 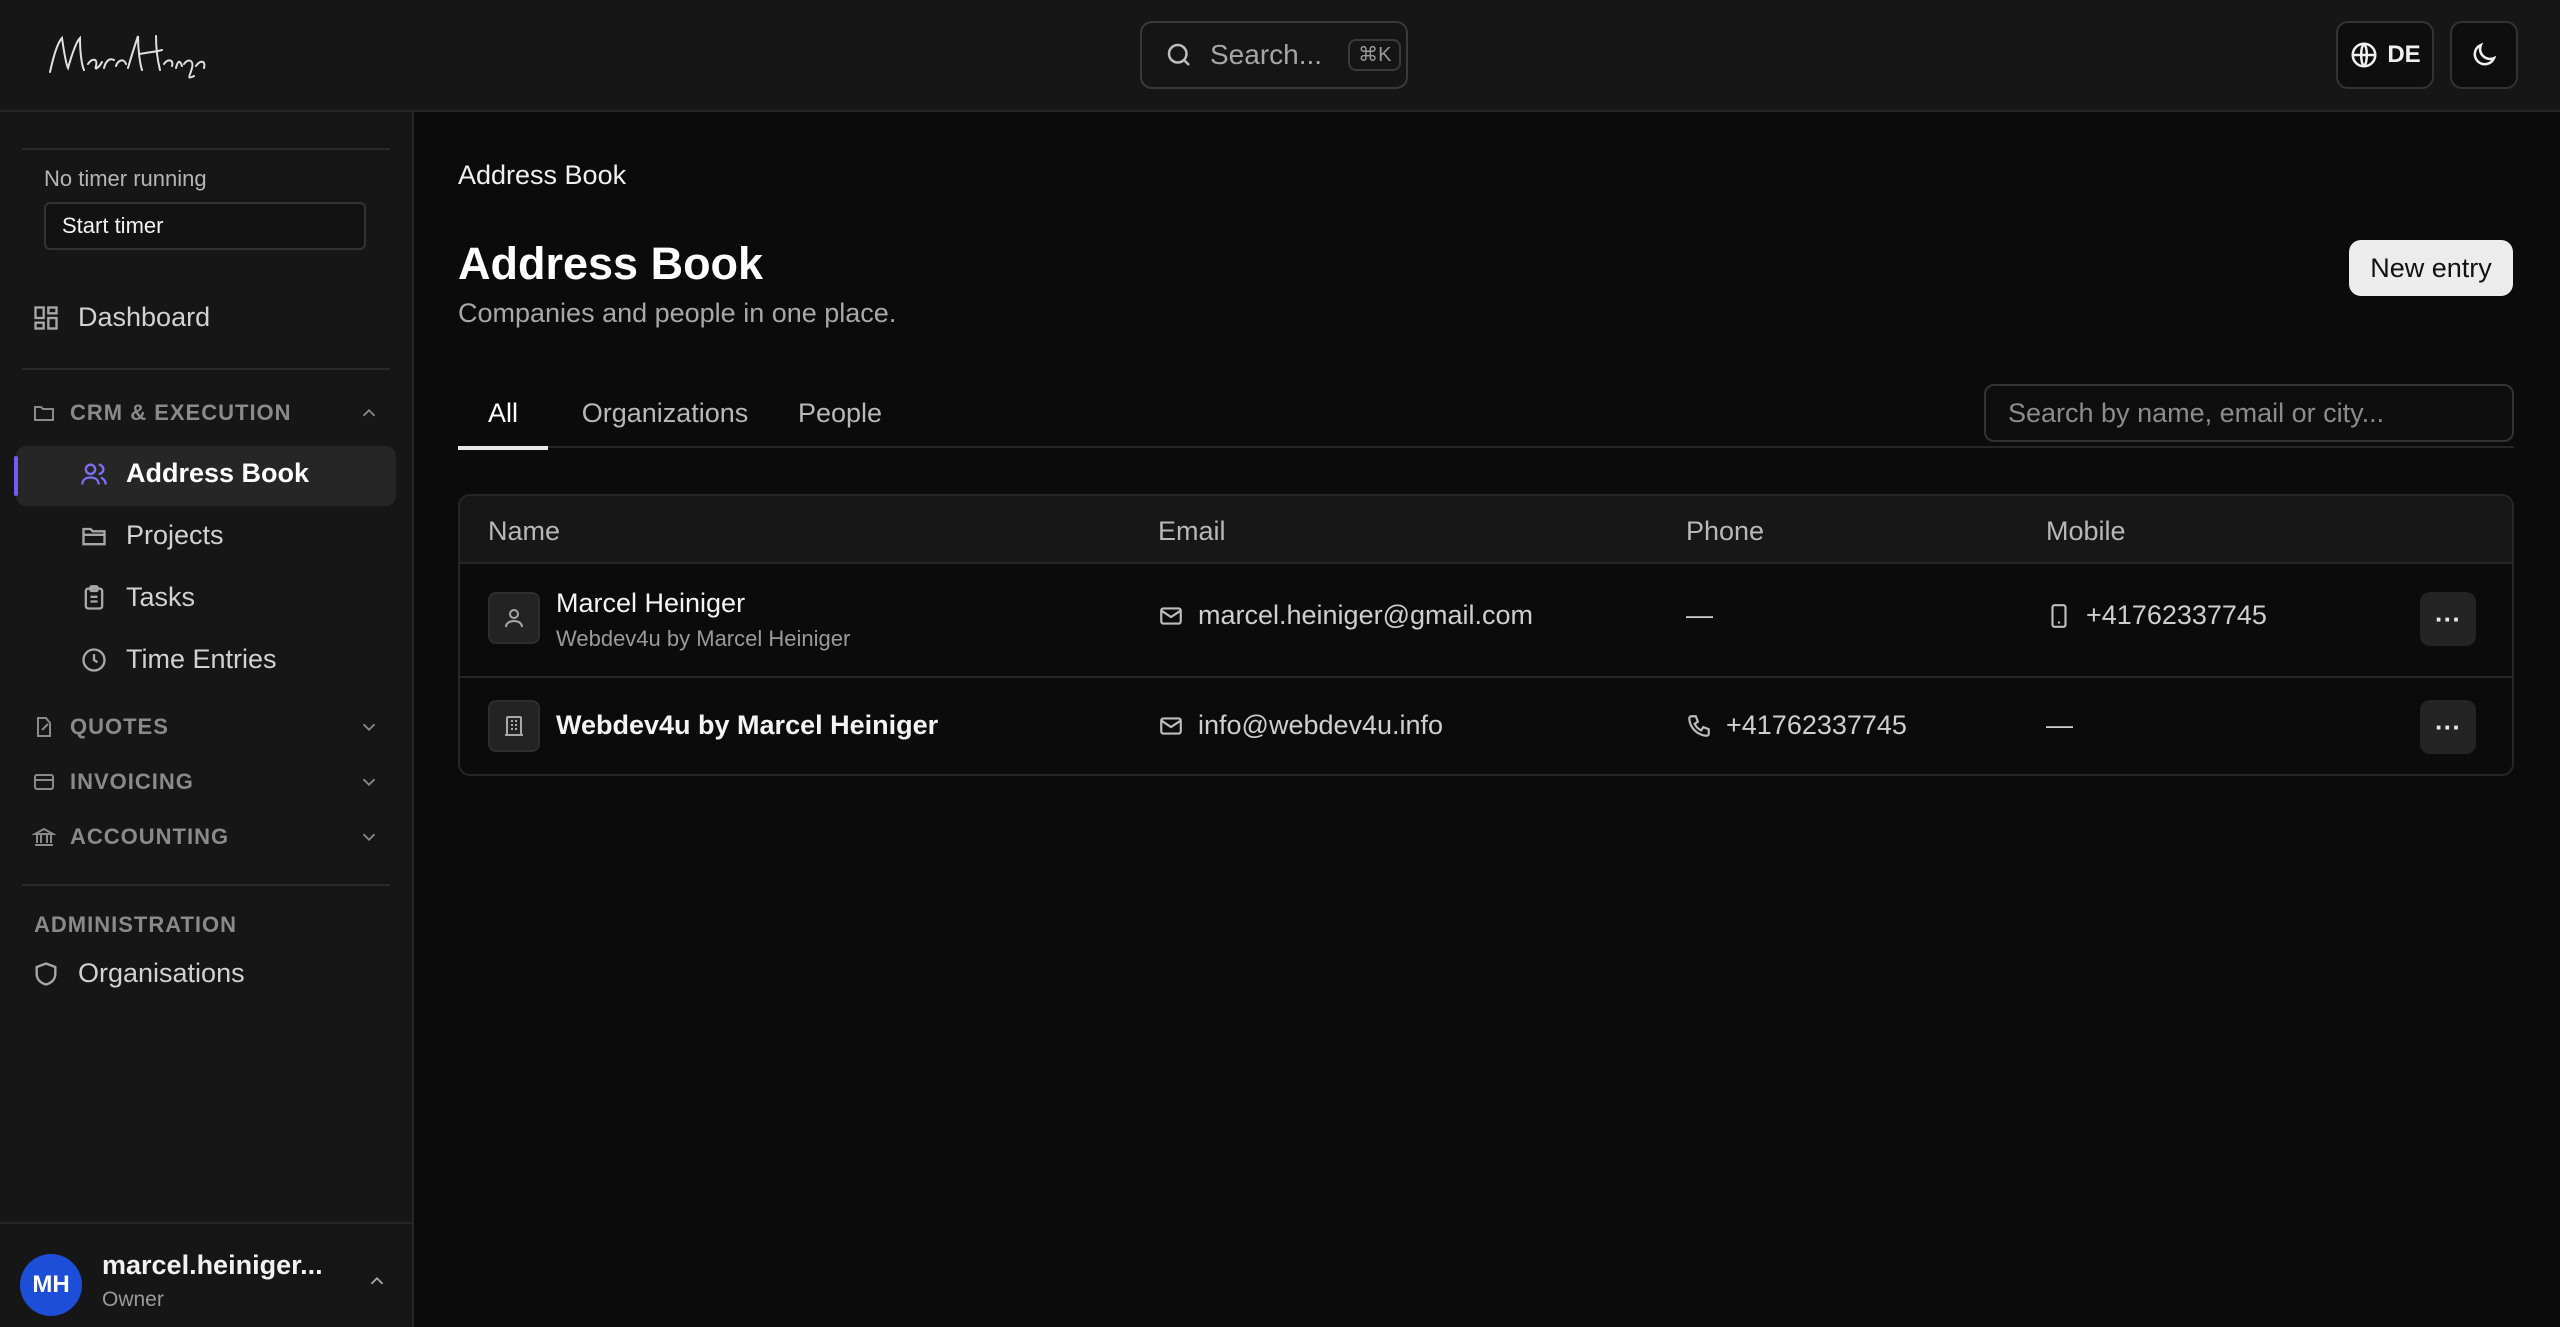 I want to click on sidebar-item-projects: Projects, so click(x=152, y=535).